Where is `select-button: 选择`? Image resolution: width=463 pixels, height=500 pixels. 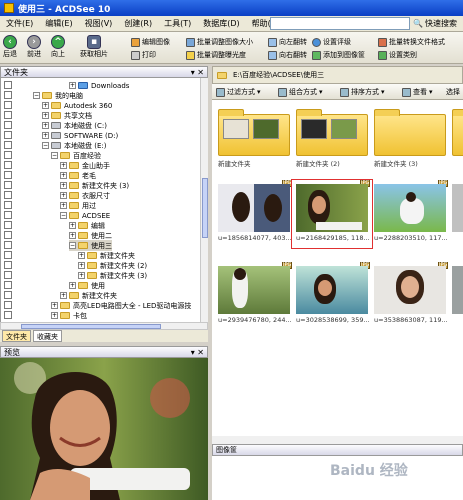 select-button: 选择 is located at coordinates (453, 92).